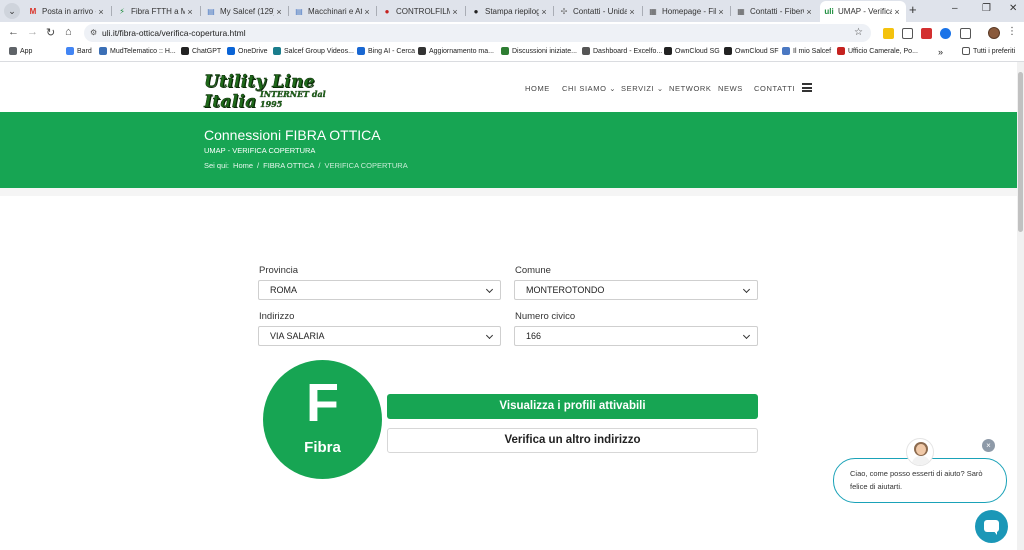 The image size is (1024, 550). Describe the element at coordinates (988, 445) in the screenshot. I see `chat-close-icon: ×` at that location.